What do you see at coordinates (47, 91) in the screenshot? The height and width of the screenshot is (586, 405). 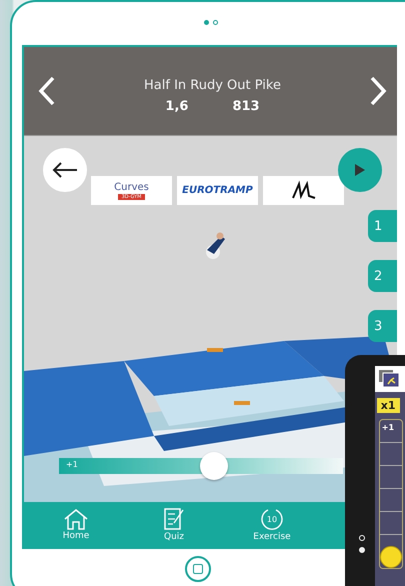 I see `chevron-left-icon` at bounding box center [47, 91].